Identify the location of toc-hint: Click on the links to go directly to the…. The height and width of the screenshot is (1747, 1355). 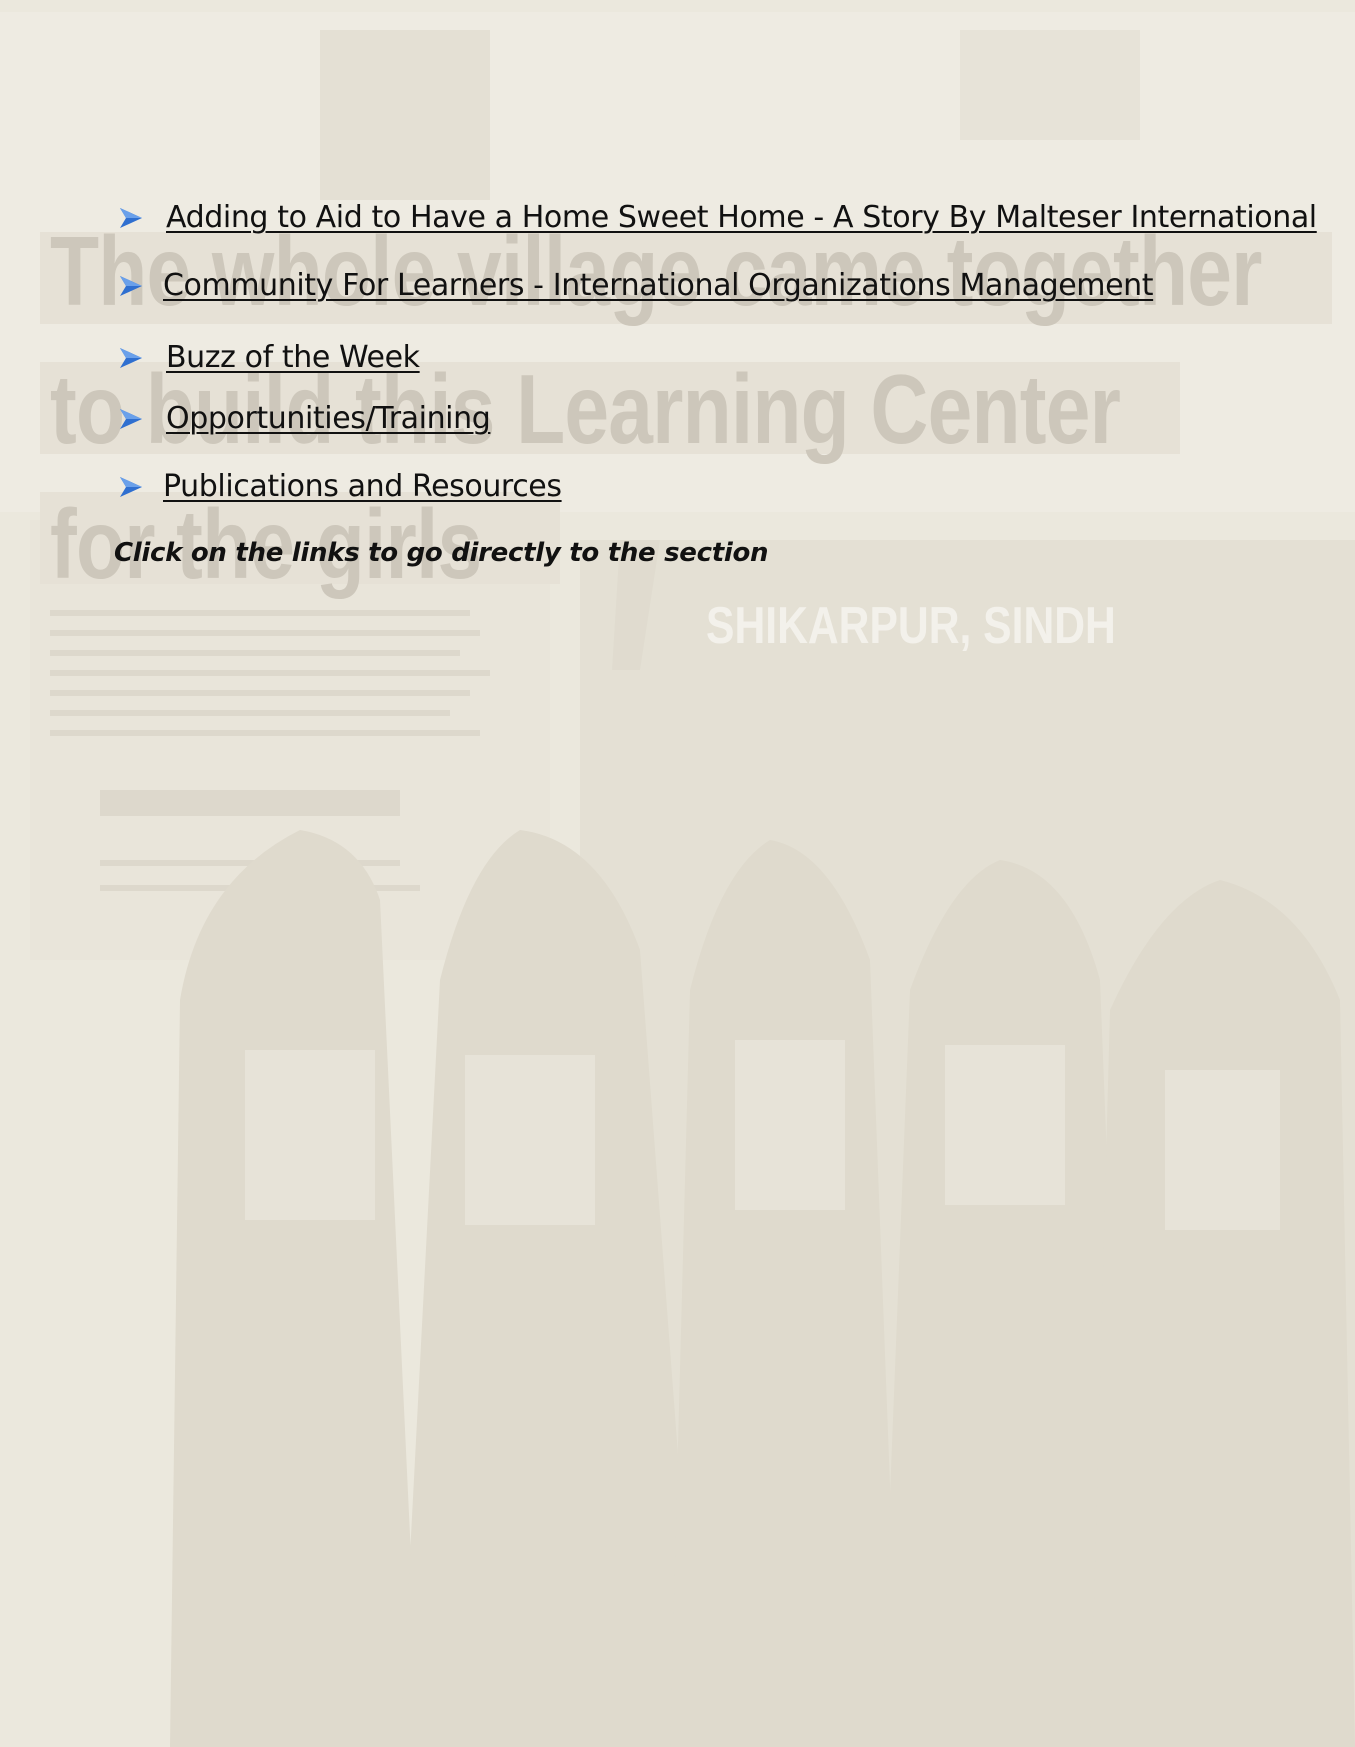
(441, 553).